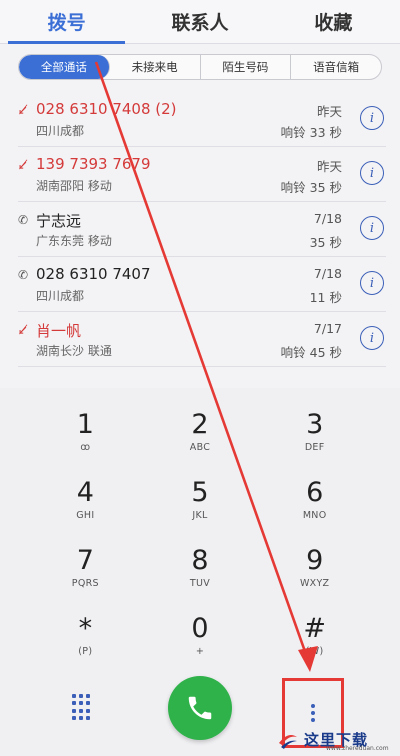 The image size is (400, 756). What do you see at coordinates (85, 424) in the screenshot?
I see `key-digit: 1` at bounding box center [85, 424].